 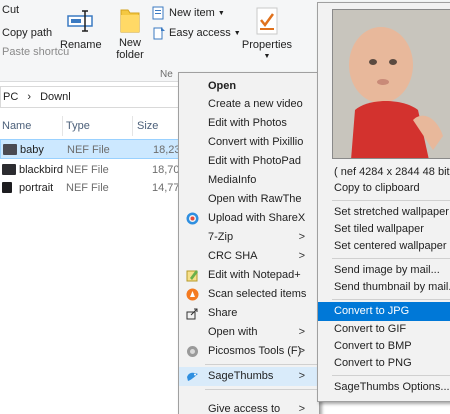 What do you see at coordinates (255, 199) in the screenshot?
I see `menu-item-label: Open with RawThe` at bounding box center [255, 199].